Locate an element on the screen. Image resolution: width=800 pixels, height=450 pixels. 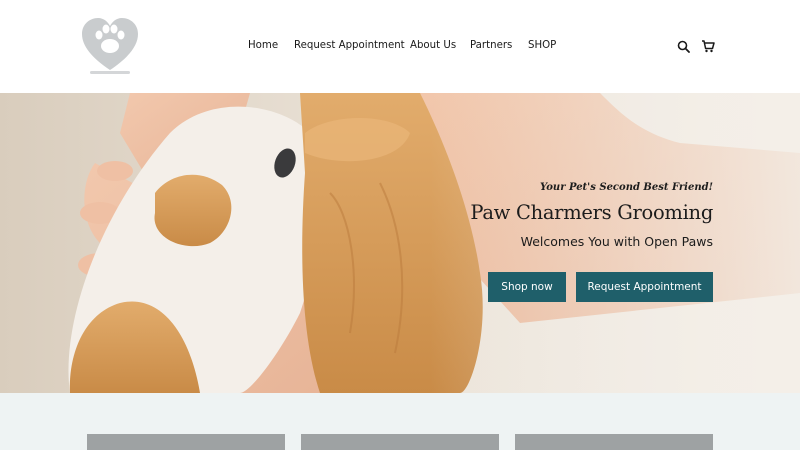
nav-item-home: Home is located at coordinates (263, 46).